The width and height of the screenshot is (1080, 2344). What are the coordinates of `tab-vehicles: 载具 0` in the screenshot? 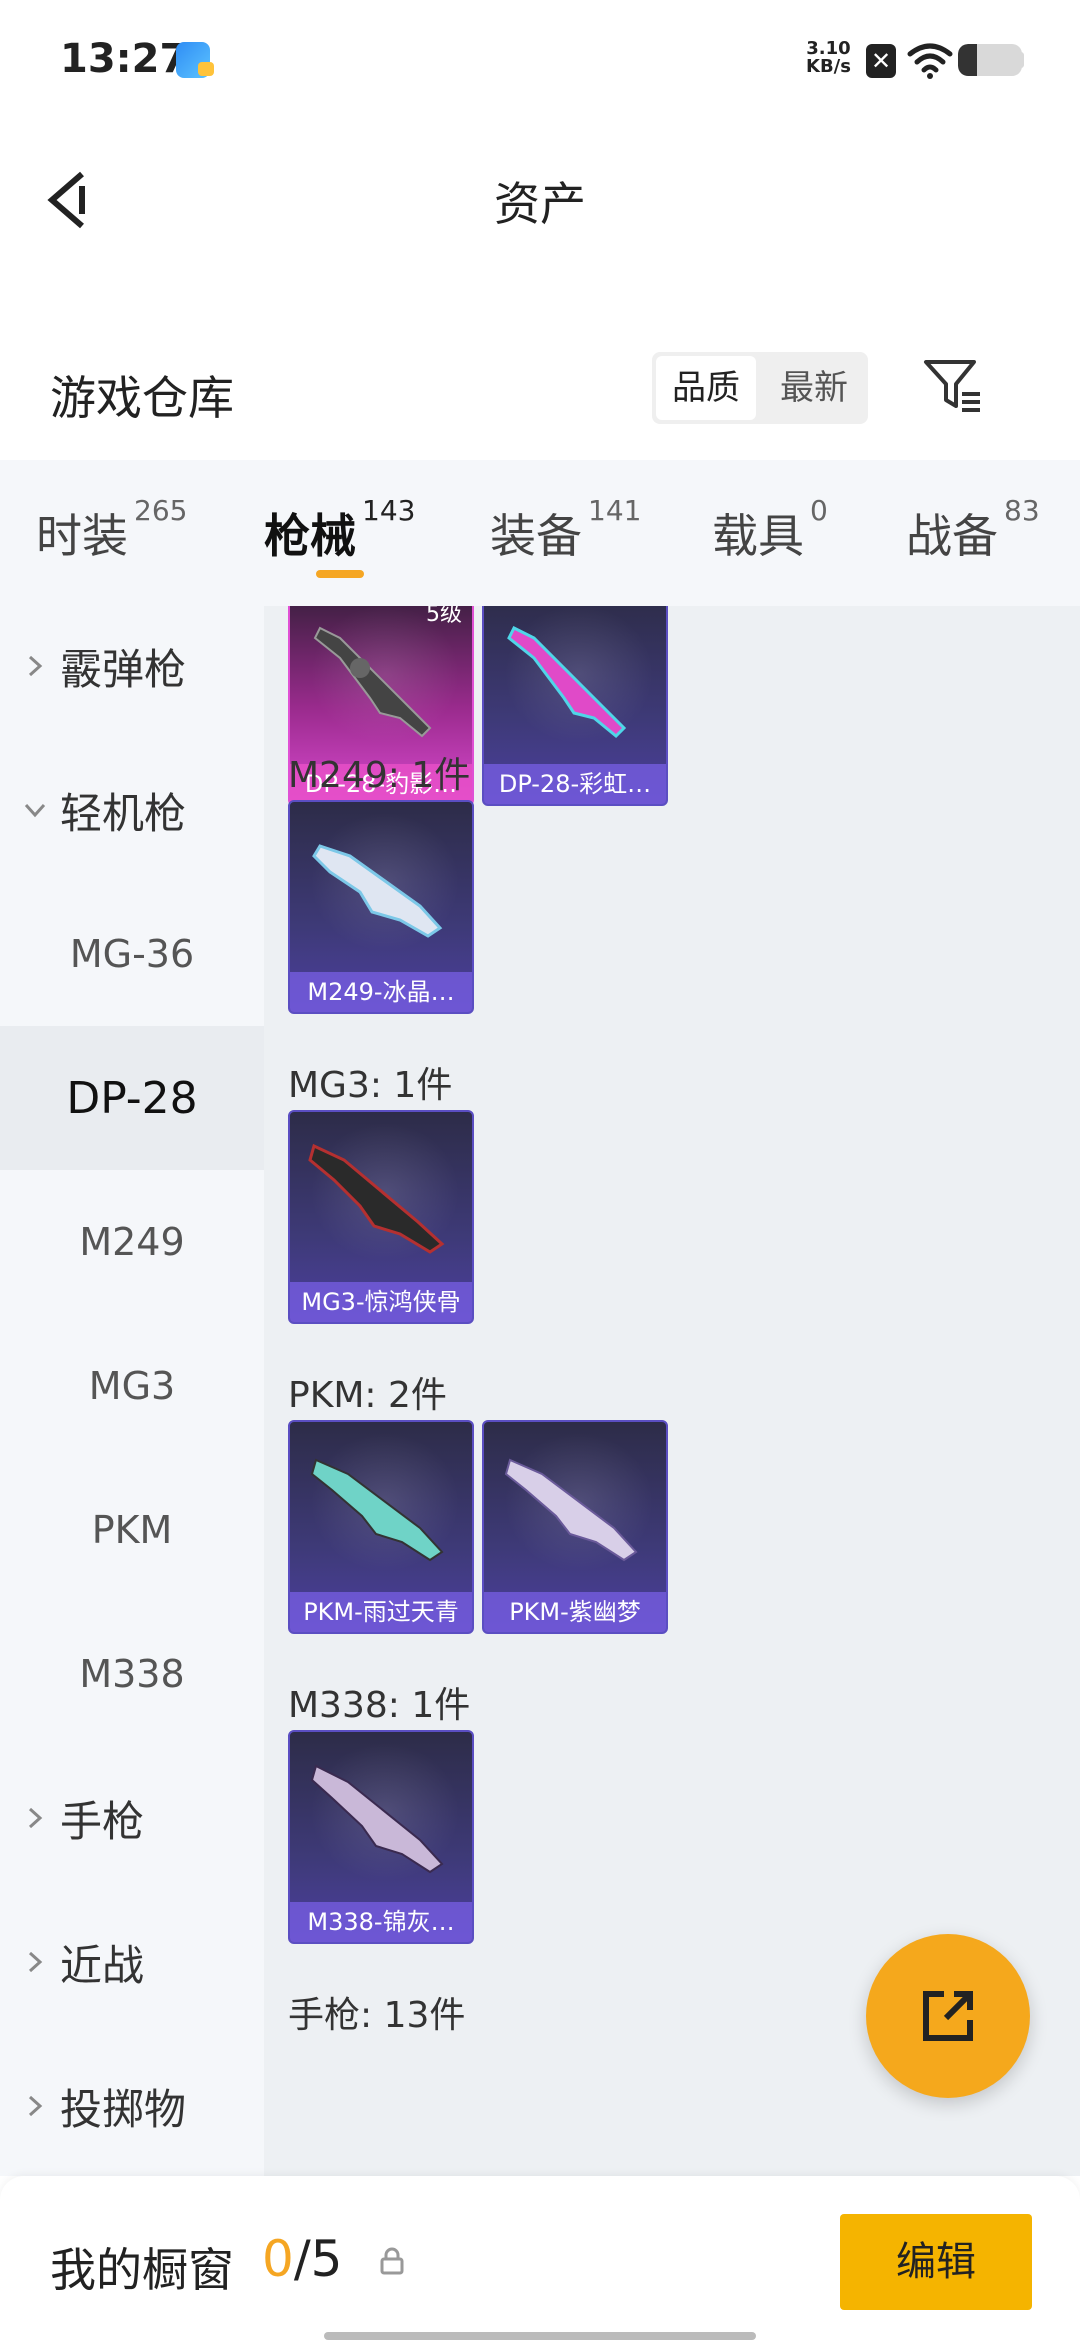 It's located at (770, 530).